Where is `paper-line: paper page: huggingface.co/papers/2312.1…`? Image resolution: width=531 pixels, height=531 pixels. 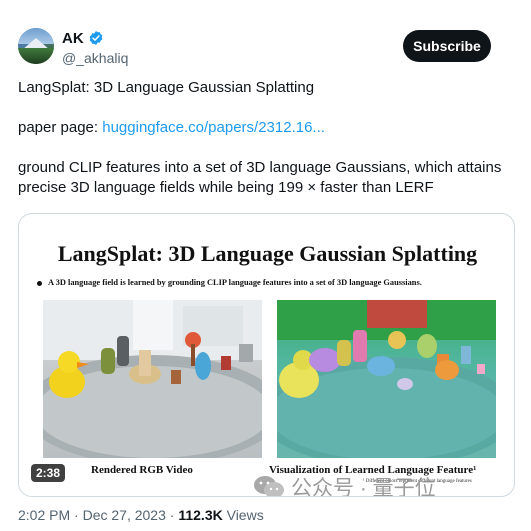
paper-line: paper page: huggingface.co/papers/2312.1… is located at coordinates (268, 128).